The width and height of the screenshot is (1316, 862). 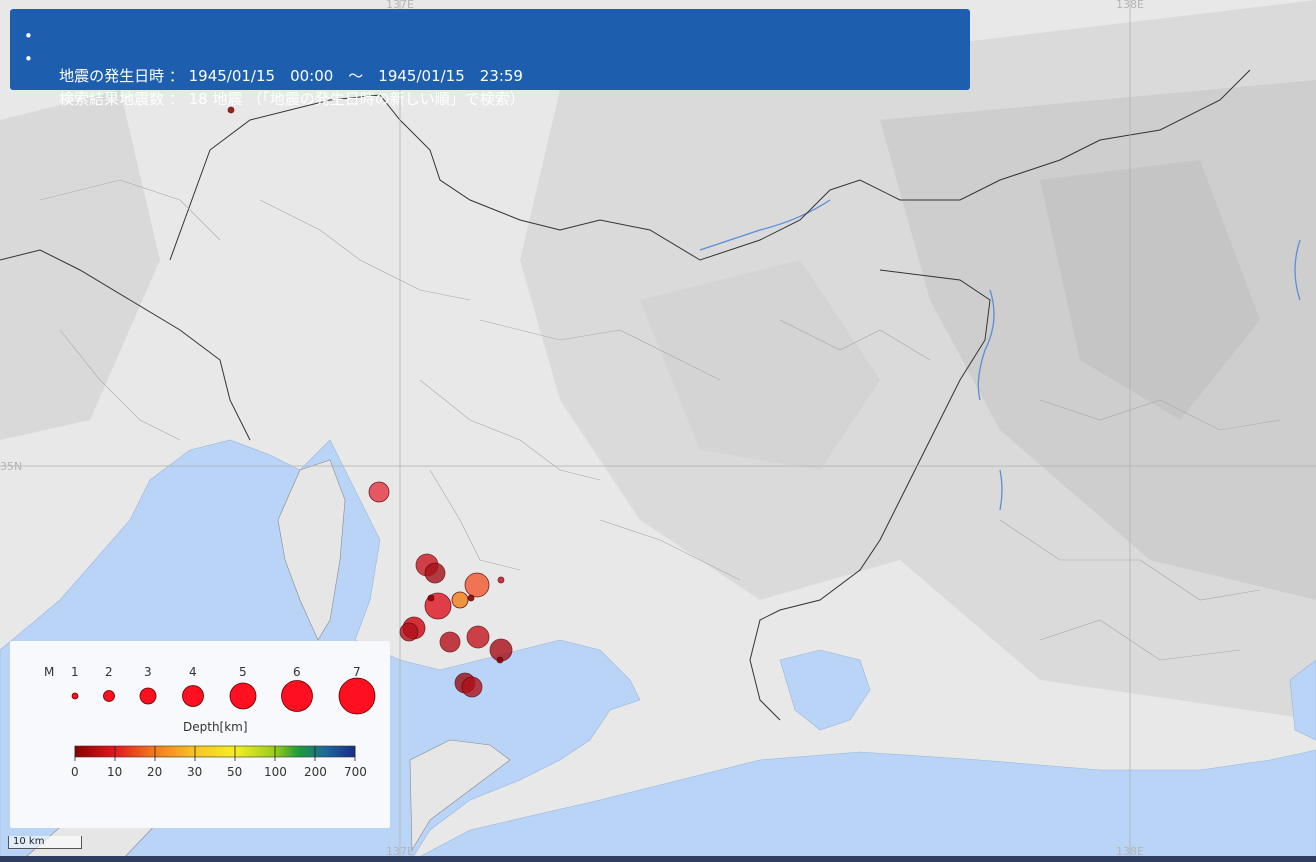 I want to click on depth-tick-30: 30, so click(x=195, y=772).